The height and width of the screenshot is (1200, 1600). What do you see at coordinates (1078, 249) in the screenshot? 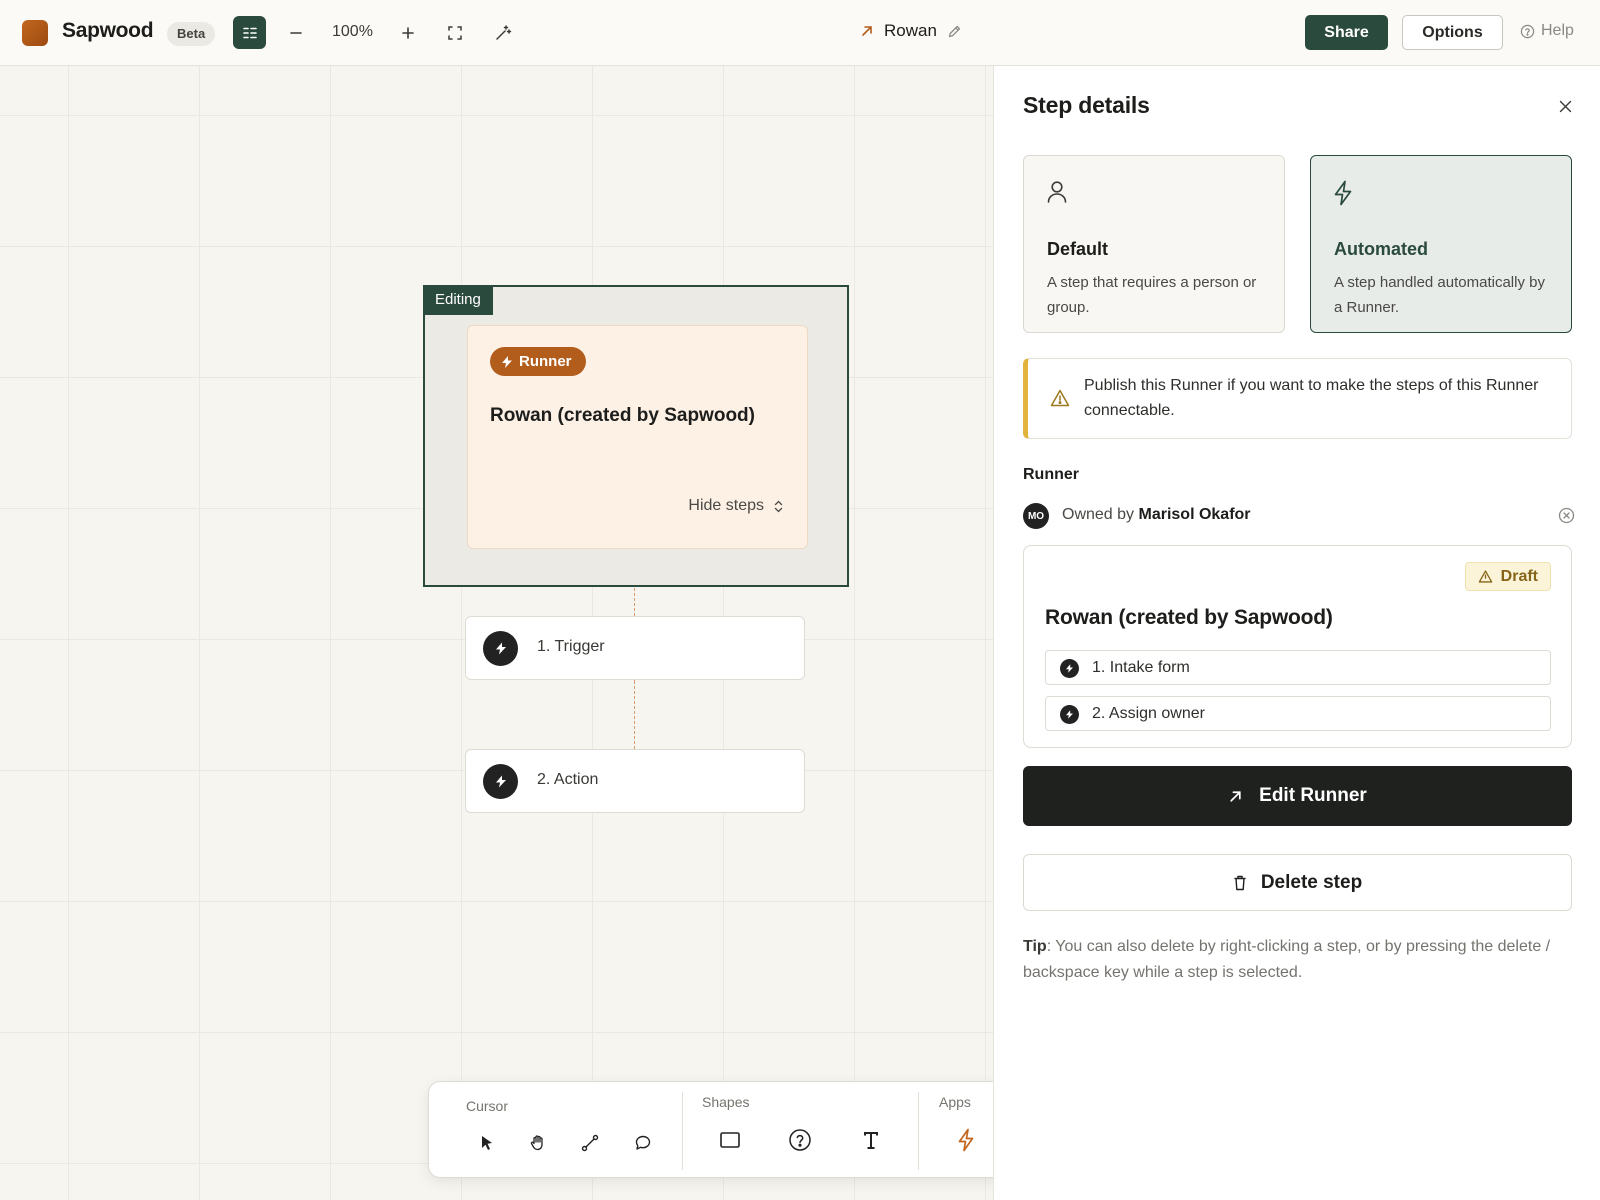
I see `type-name: Default` at bounding box center [1078, 249].